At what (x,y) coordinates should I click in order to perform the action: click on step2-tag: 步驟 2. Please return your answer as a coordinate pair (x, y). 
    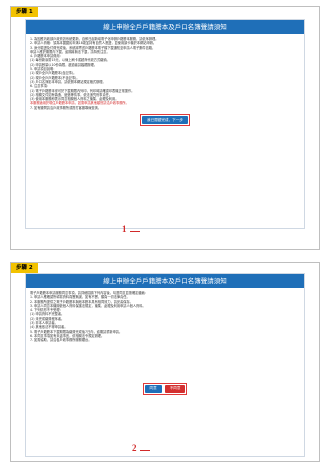
    Looking at the image, I should click on (24, 268).